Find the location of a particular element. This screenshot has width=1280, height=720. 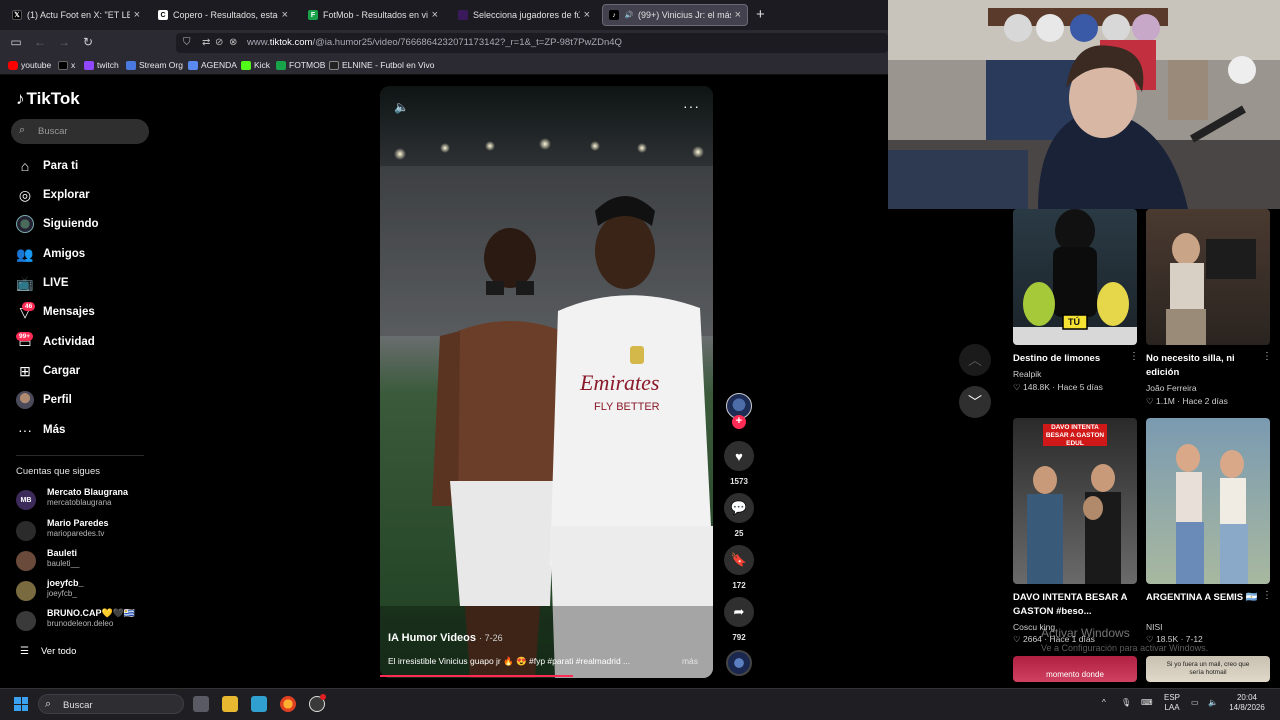

avatar: MB is located at coordinates (26, 500).